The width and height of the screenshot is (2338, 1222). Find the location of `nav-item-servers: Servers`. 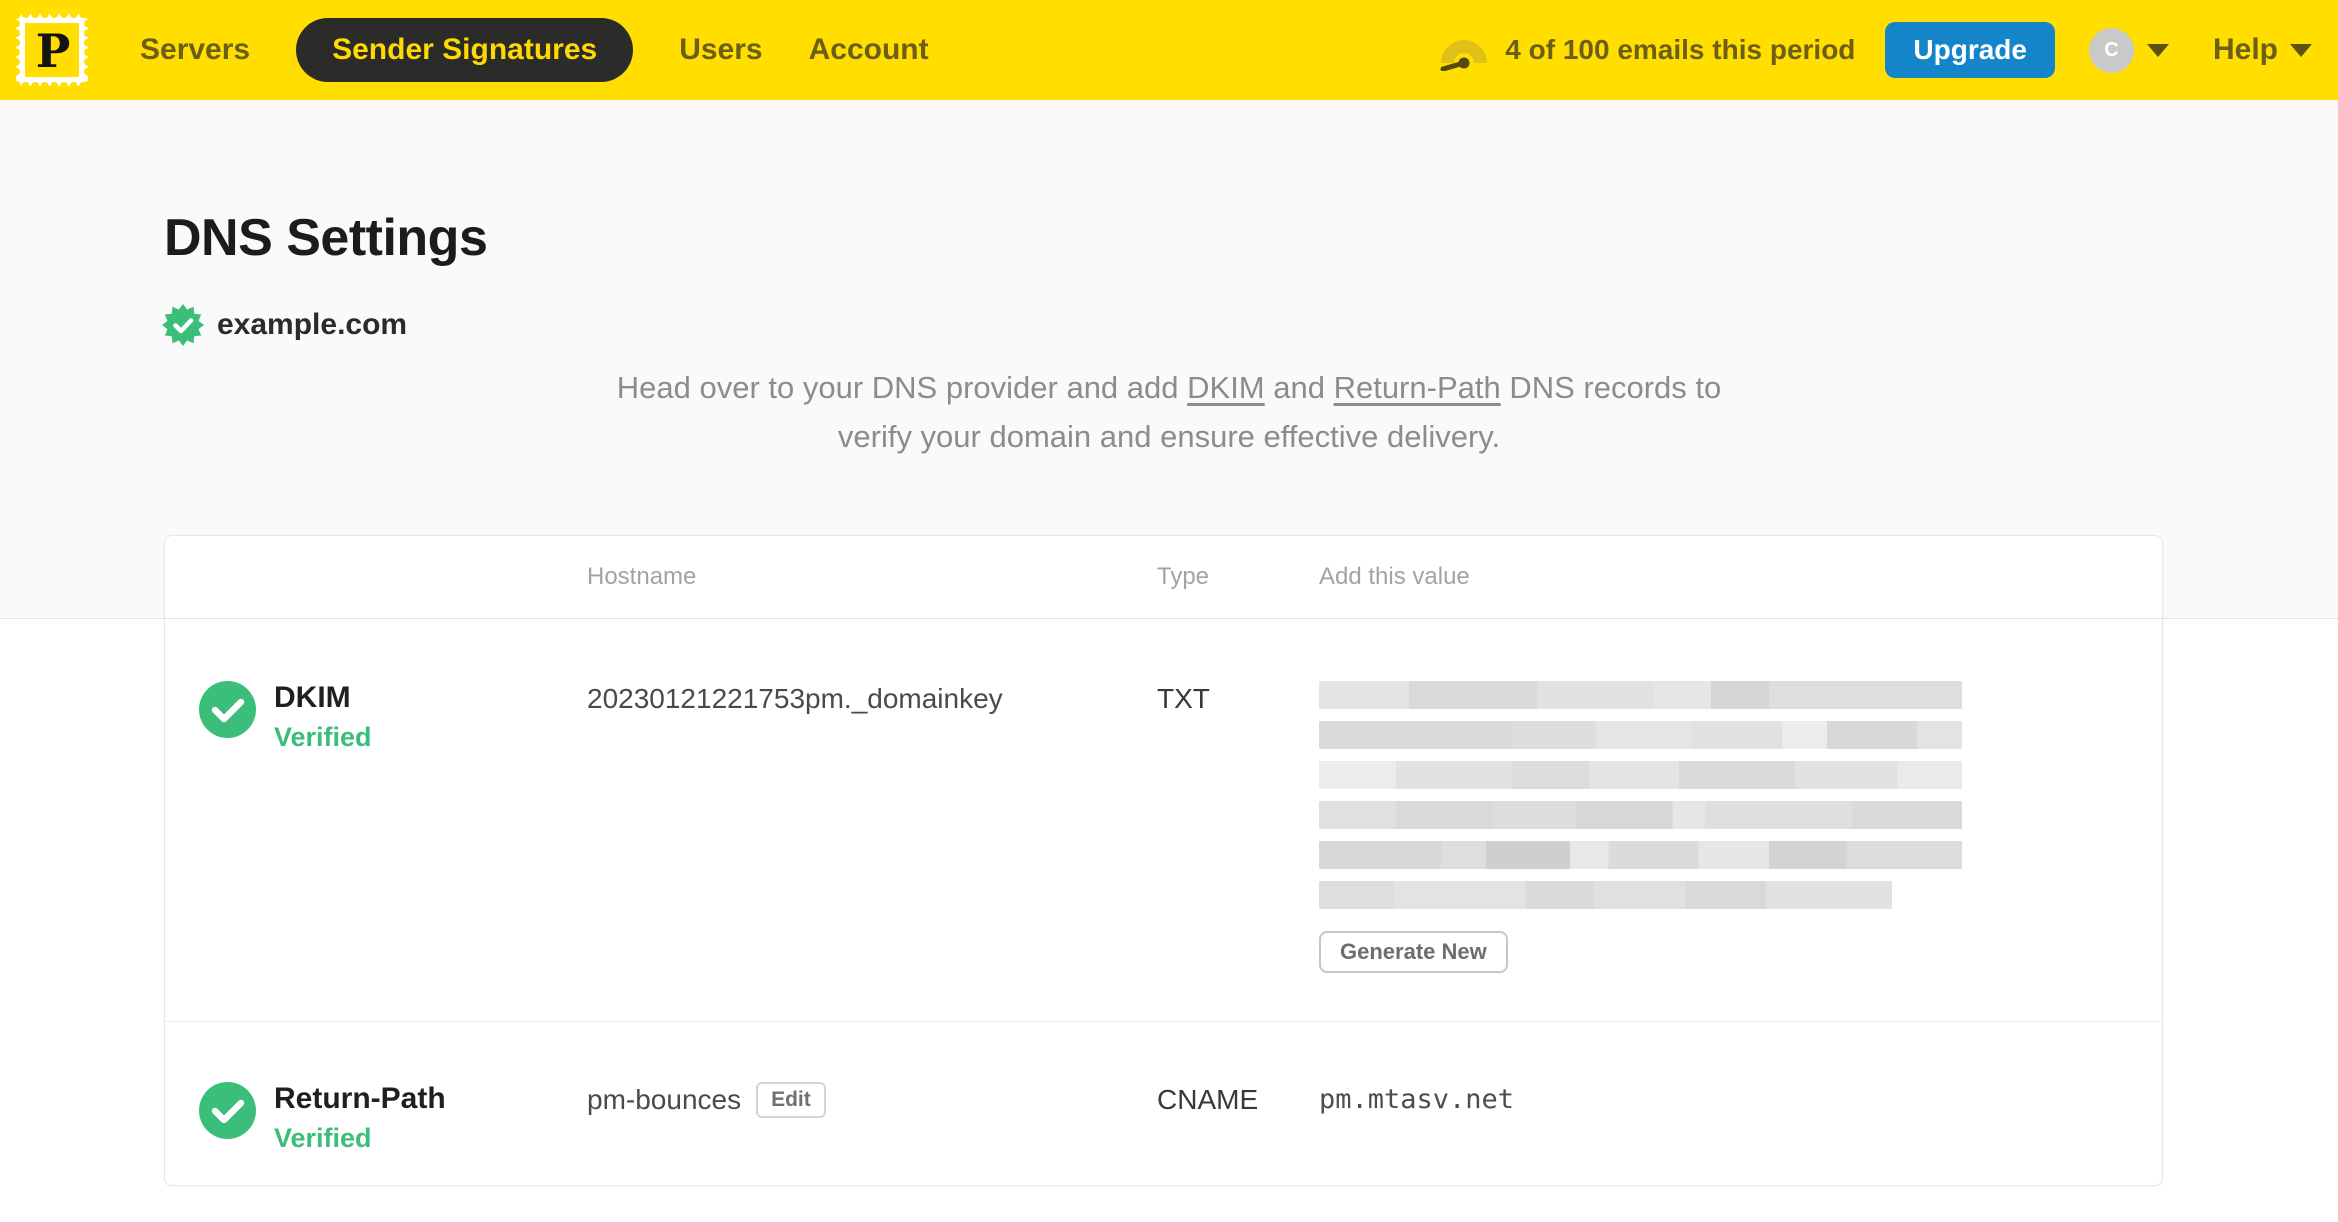

nav-item-servers: Servers is located at coordinates (195, 50).